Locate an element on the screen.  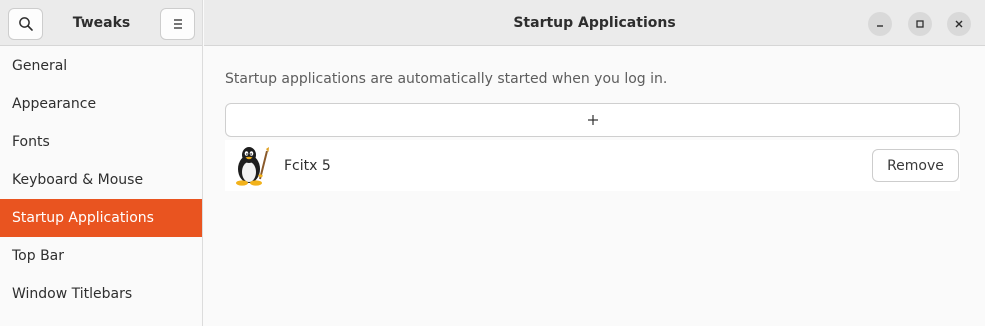
minimize-button is located at coordinates (880, 24).